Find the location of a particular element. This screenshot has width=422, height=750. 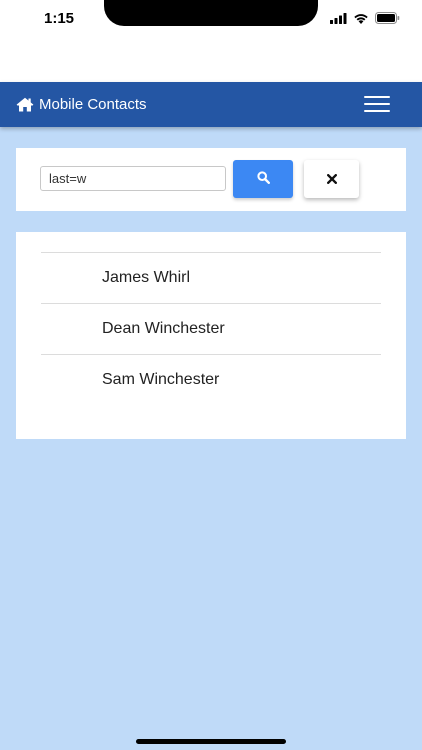

brand-label: Mobile Contacts is located at coordinates (93, 104).